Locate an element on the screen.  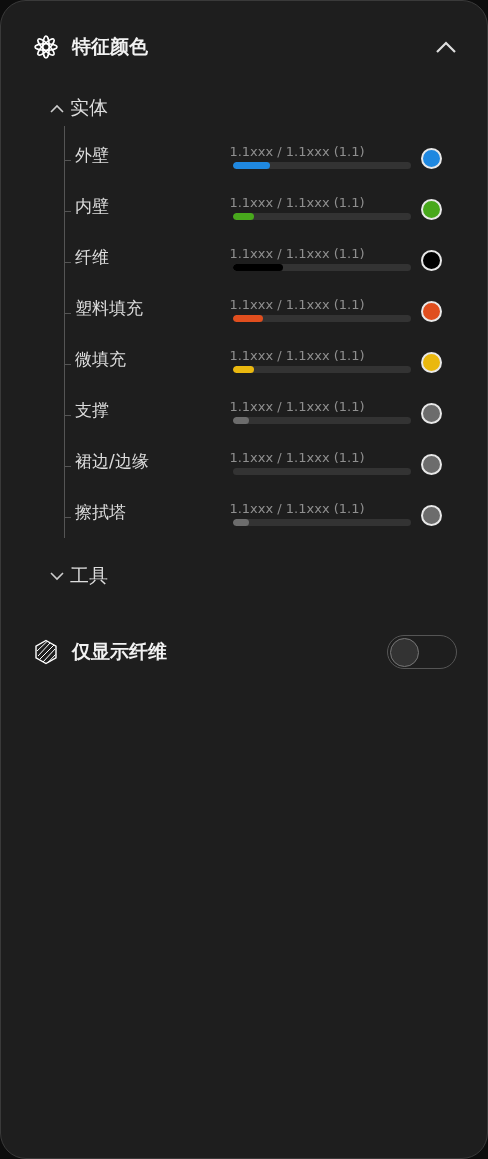
feature-label: 内壁 is located at coordinates (92, 206).